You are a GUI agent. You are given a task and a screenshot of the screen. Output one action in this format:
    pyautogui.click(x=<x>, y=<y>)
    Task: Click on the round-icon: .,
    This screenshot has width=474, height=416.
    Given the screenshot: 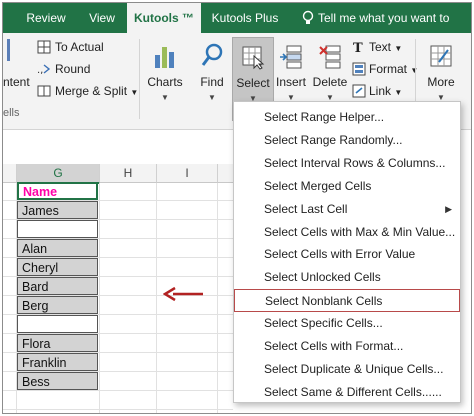 What is the action you would take?
    pyautogui.click(x=44, y=70)
    